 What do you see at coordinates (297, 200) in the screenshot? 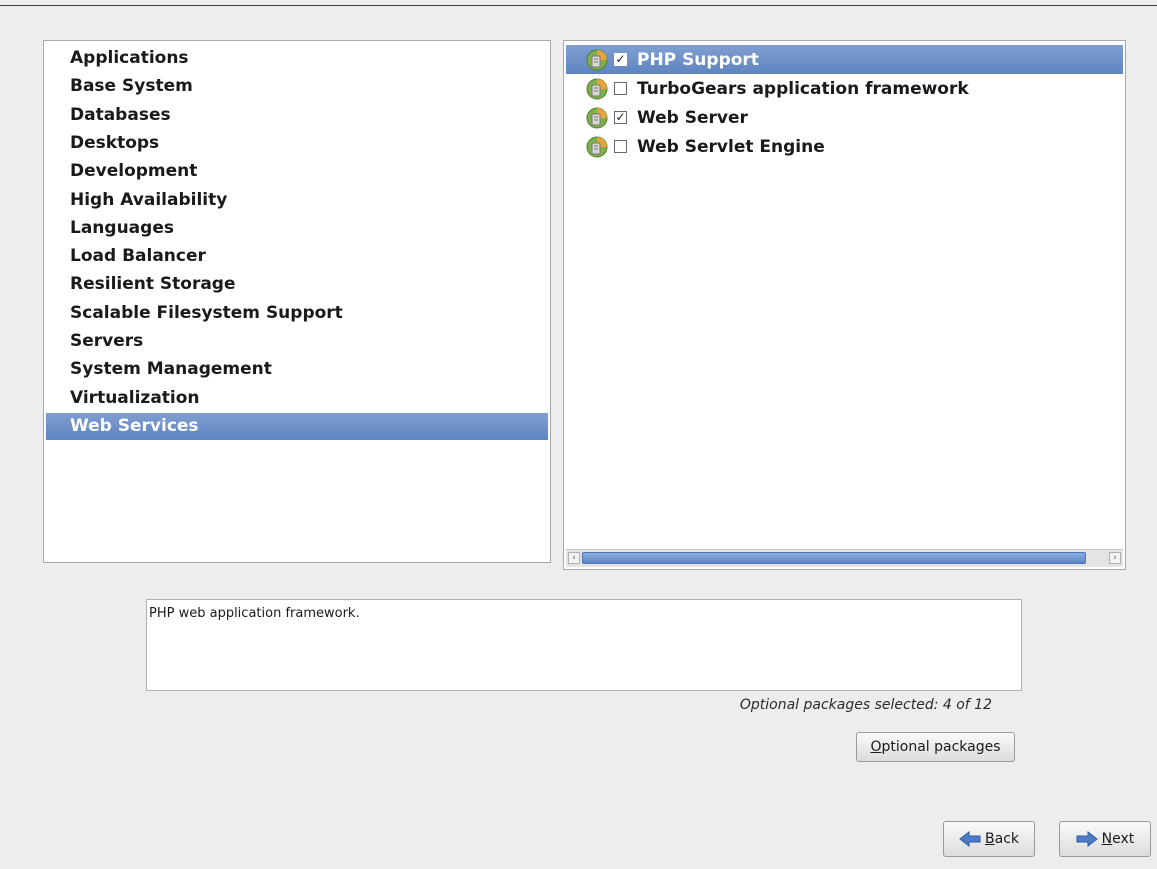
I see `category-item: High Availability` at bounding box center [297, 200].